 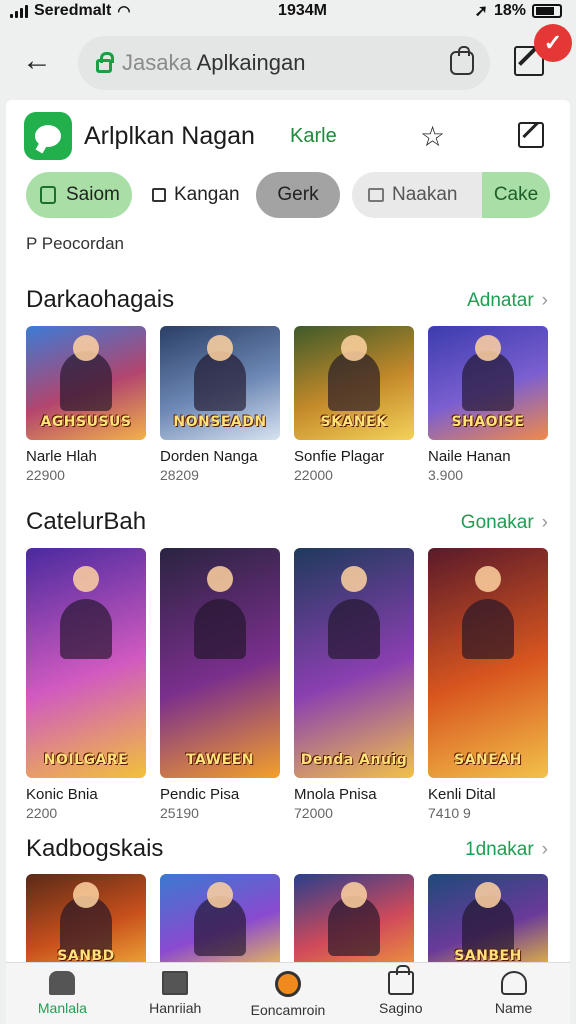 What do you see at coordinates (354, 760) in the screenshot?
I see `poster-title: Denda Anuig` at bounding box center [354, 760].